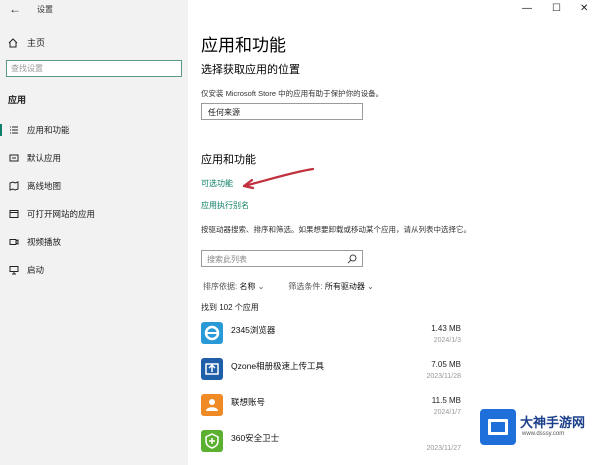 This screenshot has width=596, height=465. Describe the element at coordinates (556, 8) in the screenshot. I see `maximize-button: ☐` at that location.